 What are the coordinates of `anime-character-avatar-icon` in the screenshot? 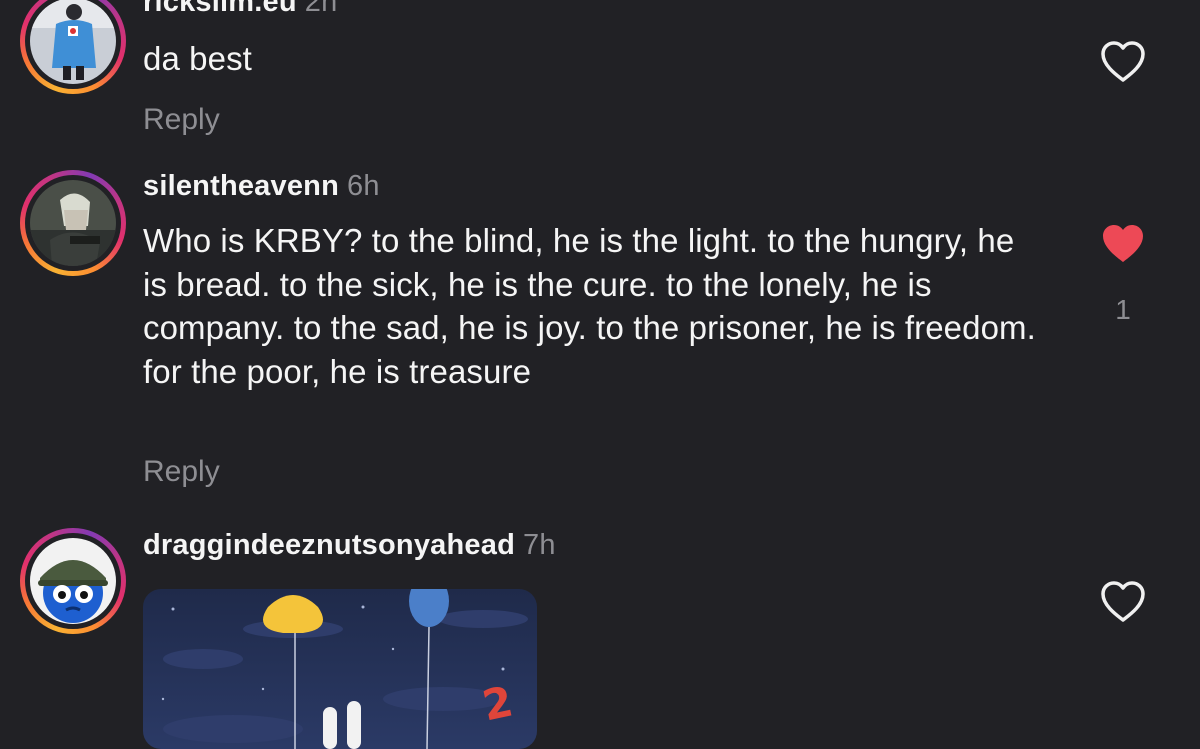 It's located at (73, 223).